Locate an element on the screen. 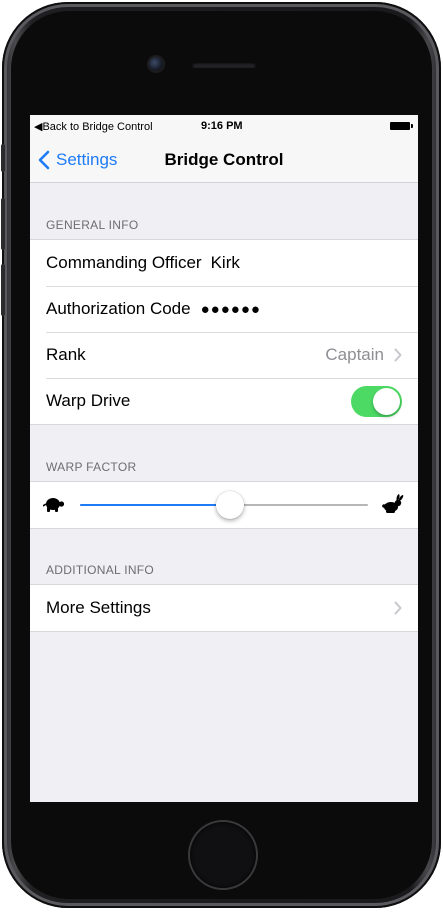  page-title: Bridge Control is located at coordinates (224, 159).